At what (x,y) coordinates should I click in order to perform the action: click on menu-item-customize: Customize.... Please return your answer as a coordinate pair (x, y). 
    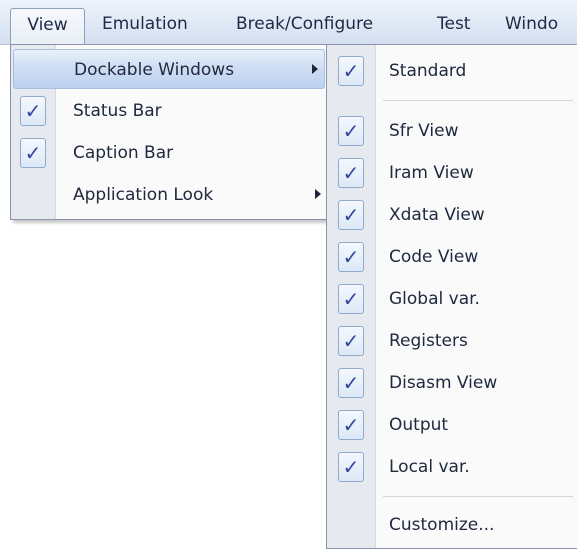
    Looking at the image, I should click on (452, 525).